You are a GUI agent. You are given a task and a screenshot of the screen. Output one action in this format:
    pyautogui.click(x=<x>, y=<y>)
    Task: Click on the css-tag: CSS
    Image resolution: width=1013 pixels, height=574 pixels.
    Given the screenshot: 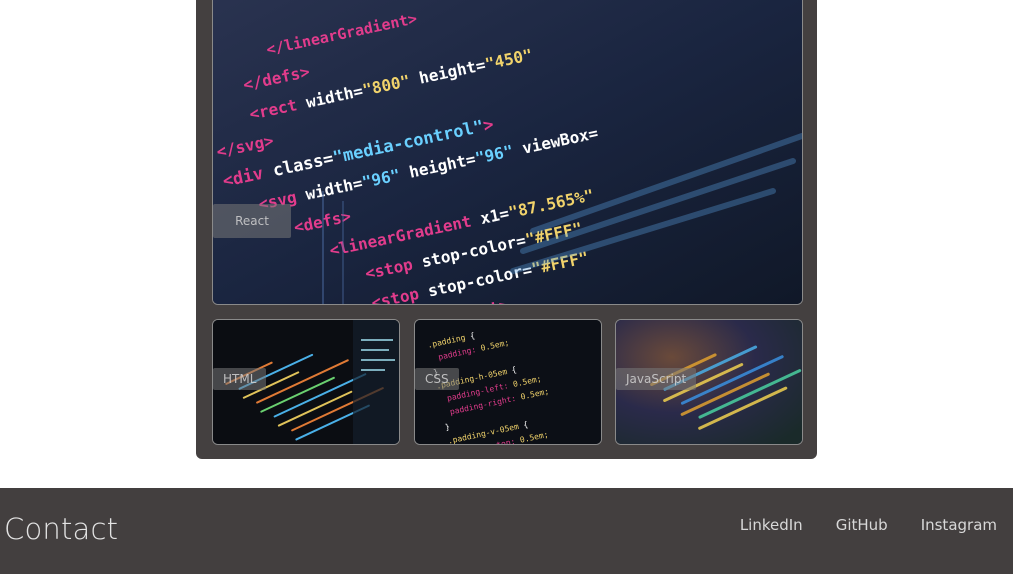 What is the action you would take?
    pyautogui.click(x=437, y=379)
    